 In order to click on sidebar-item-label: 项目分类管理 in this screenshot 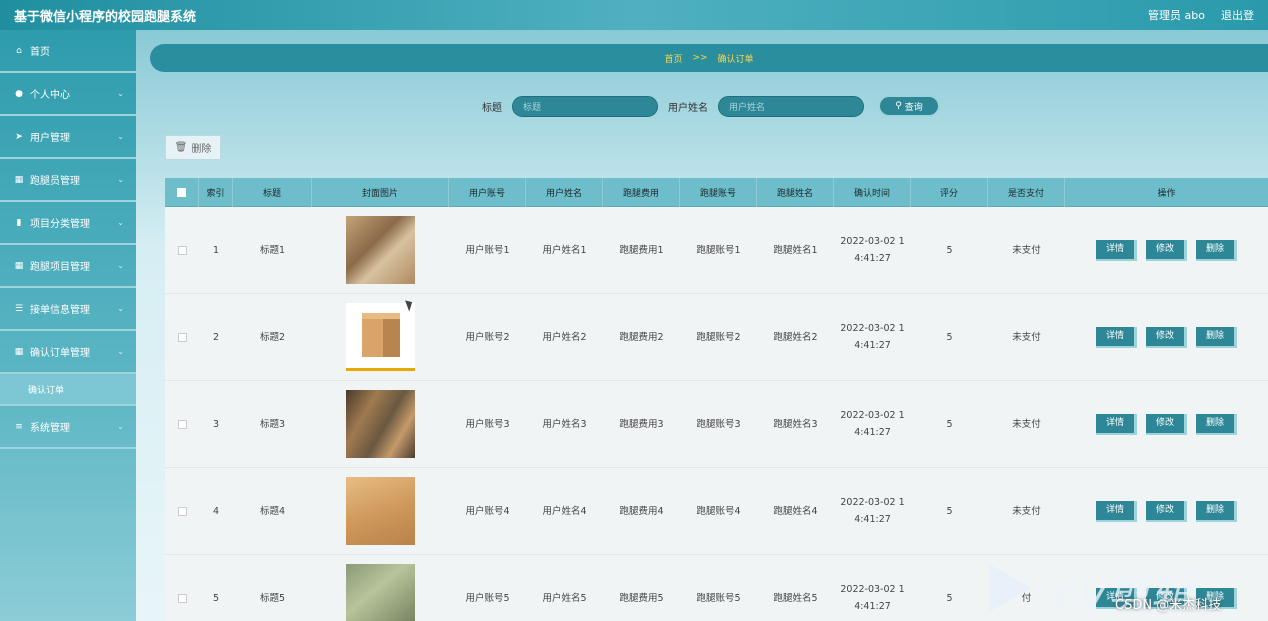, I will do `click(60, 224)`.